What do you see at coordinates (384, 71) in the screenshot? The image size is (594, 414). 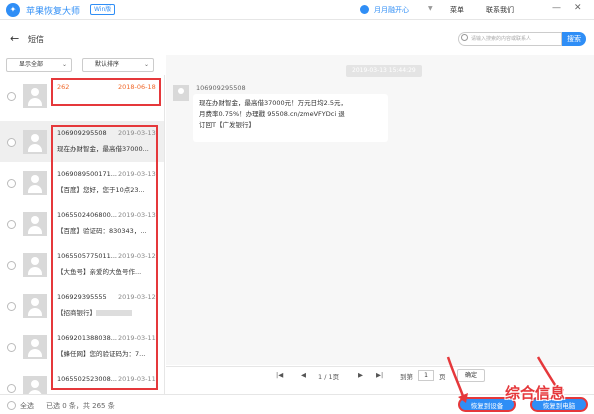 I see `conversation-date: 2019-03-13 15:44:29` at bounding box center [384, 71].